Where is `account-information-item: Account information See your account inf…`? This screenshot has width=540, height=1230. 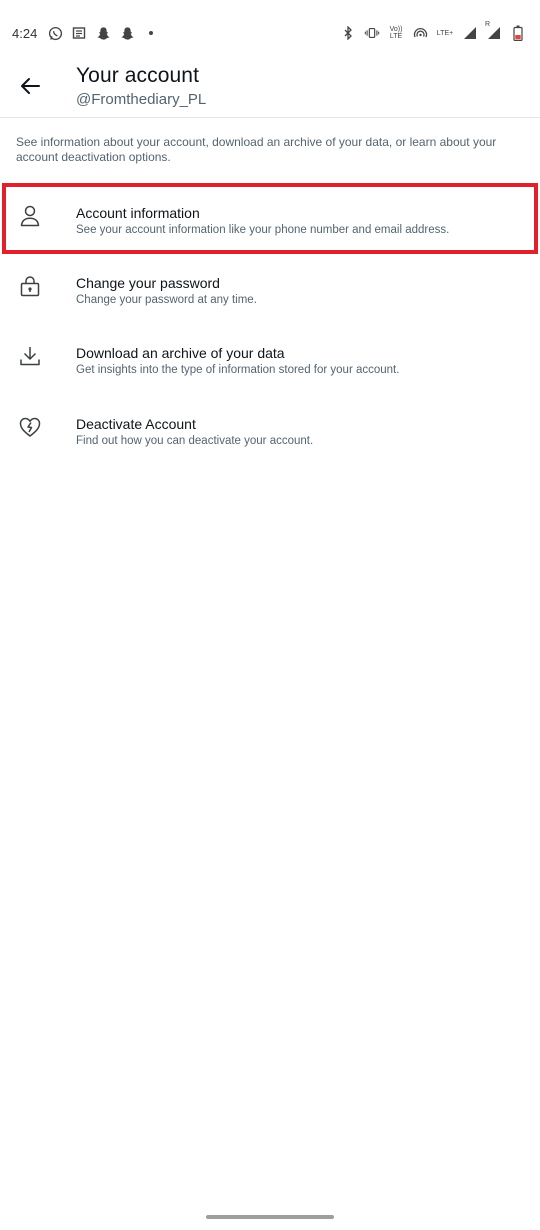
account-information-item: Account information See your account inf… is located at coordinates (270, 221).